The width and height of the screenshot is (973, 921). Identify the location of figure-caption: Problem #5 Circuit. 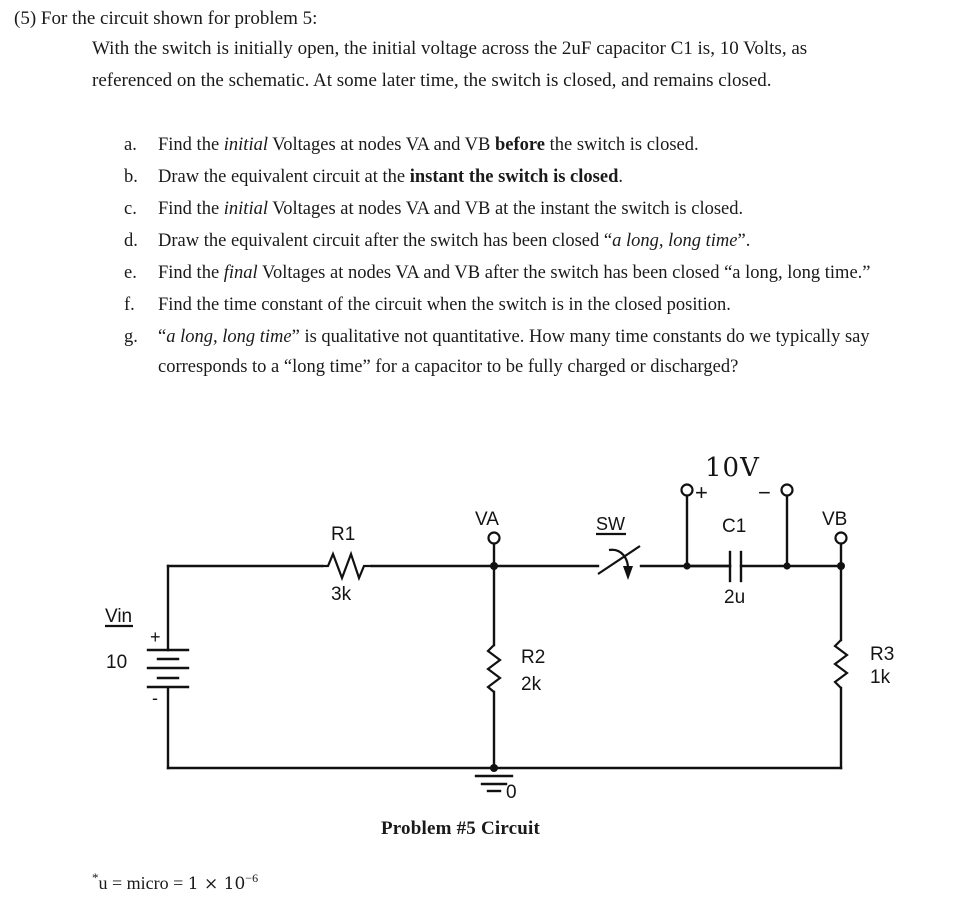
(486, 829).